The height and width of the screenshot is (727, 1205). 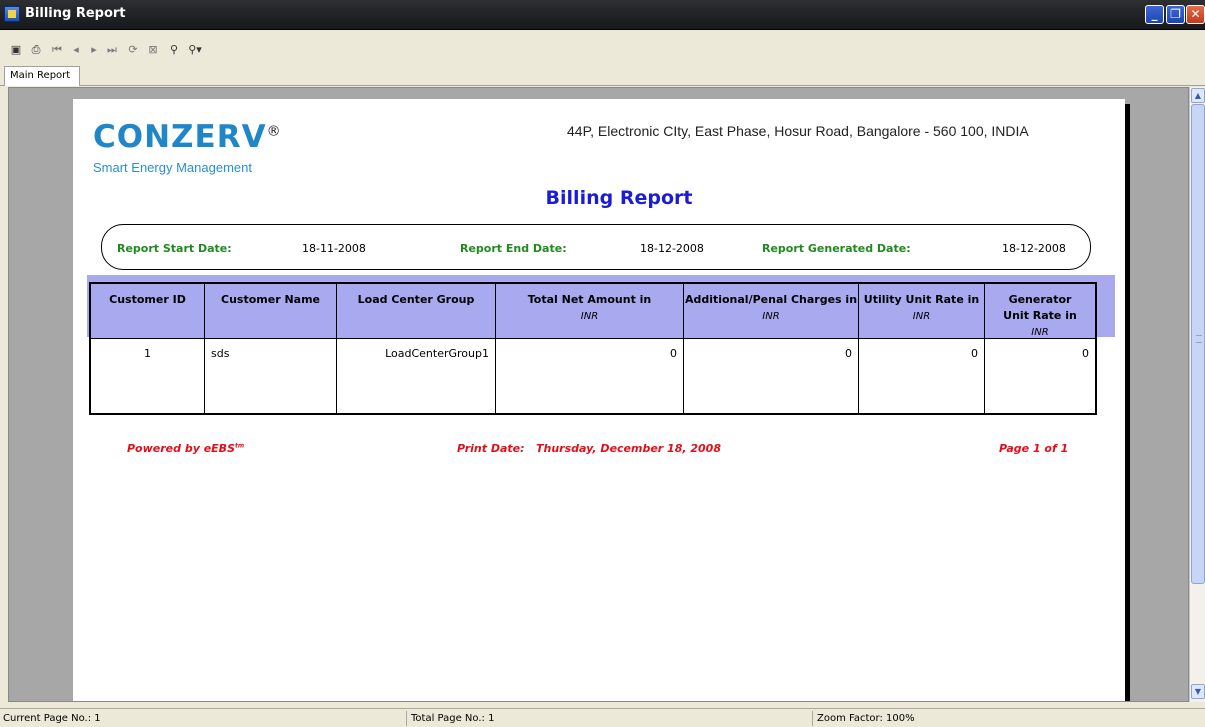 What do you see at coordinates (180, 137) in the screenshot?
I see `logo-text: CONZERV` at bounding box center [180, 137].